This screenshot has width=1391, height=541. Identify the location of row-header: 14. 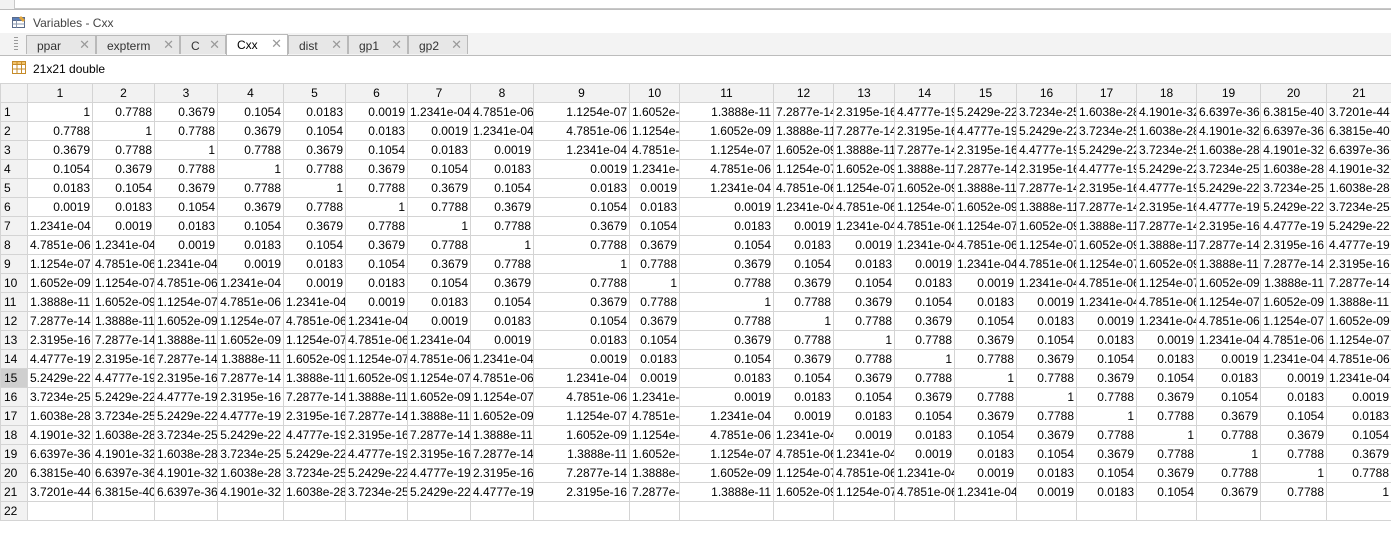
(14, 359).